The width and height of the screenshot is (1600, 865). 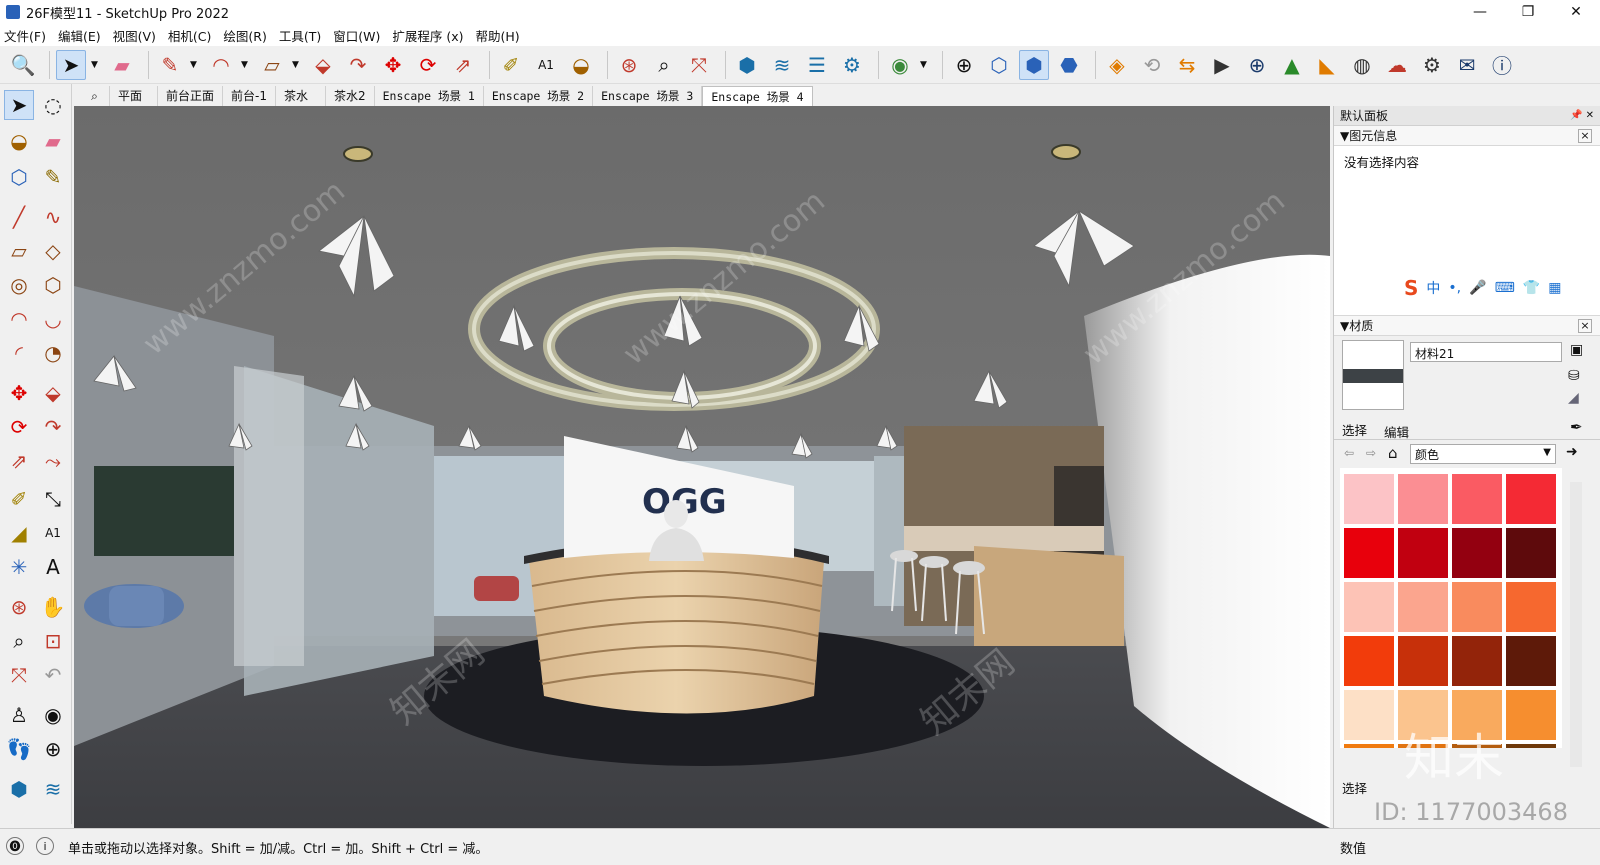 What do you see at coordinates (25, 35) in the screenshot?
I see `menu-file: 文件(F)` at bounding box center [25, 35].